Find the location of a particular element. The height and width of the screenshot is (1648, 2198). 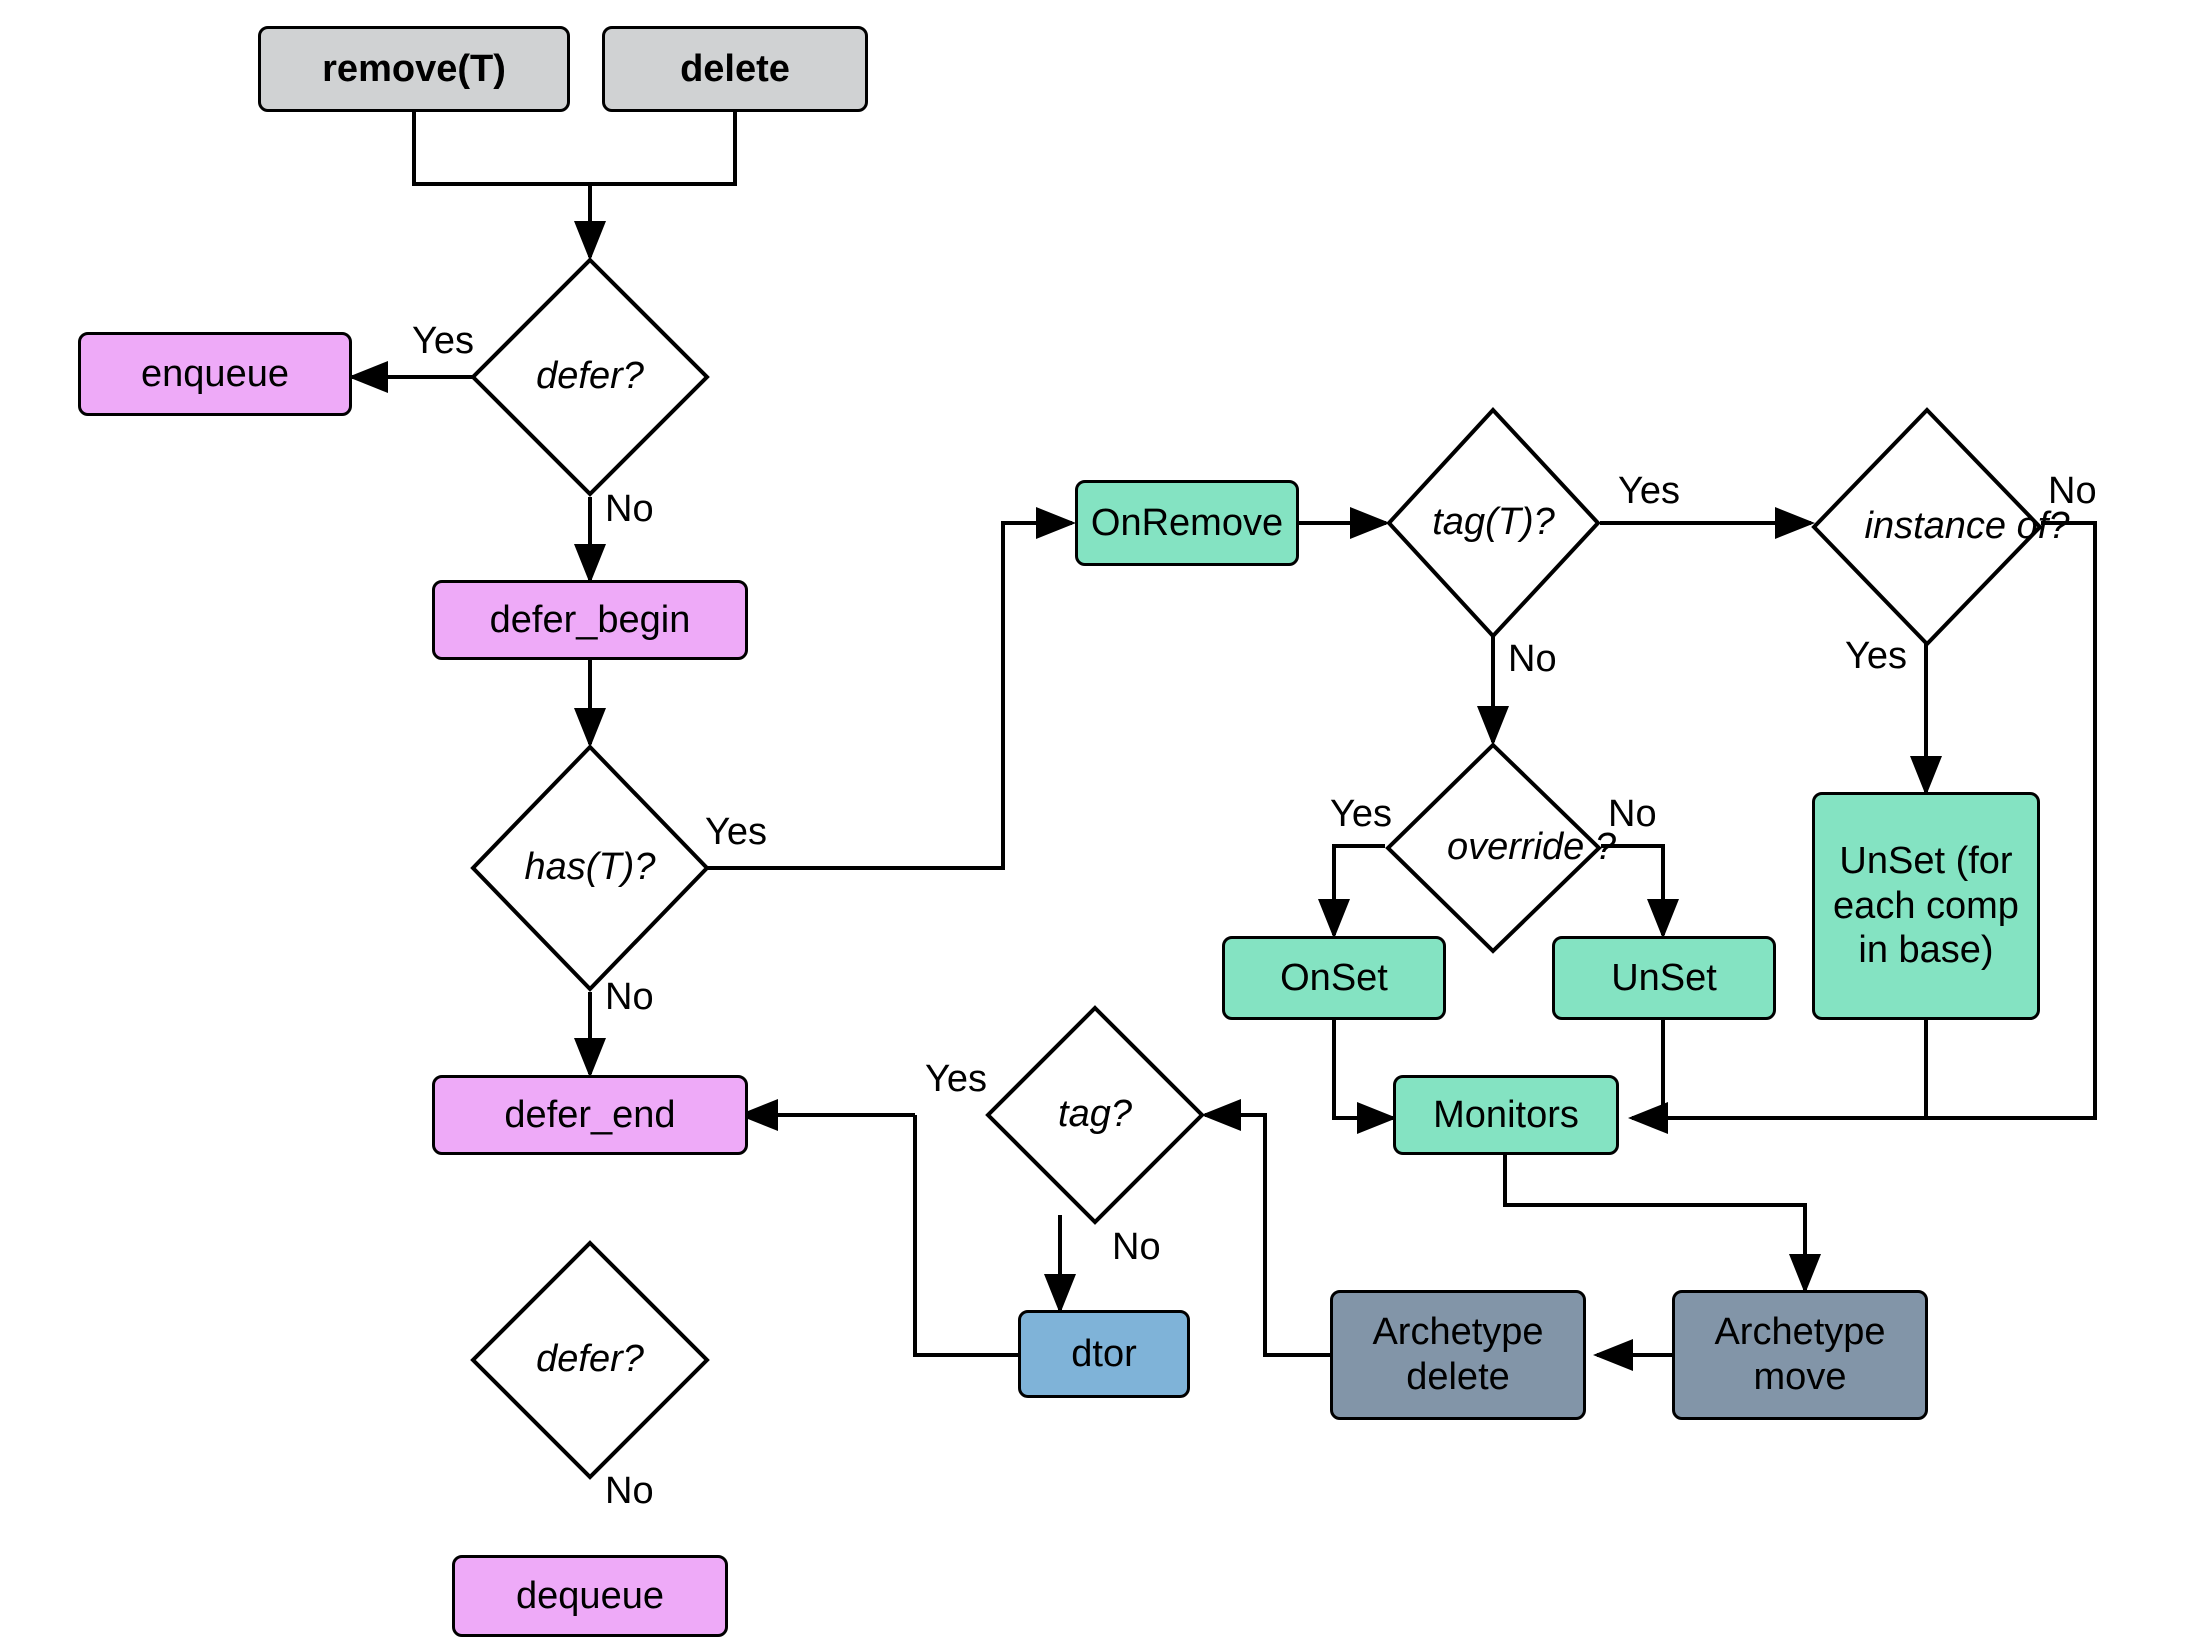

decision-tag-q: tag? is located at coordinates (1095, 1115).